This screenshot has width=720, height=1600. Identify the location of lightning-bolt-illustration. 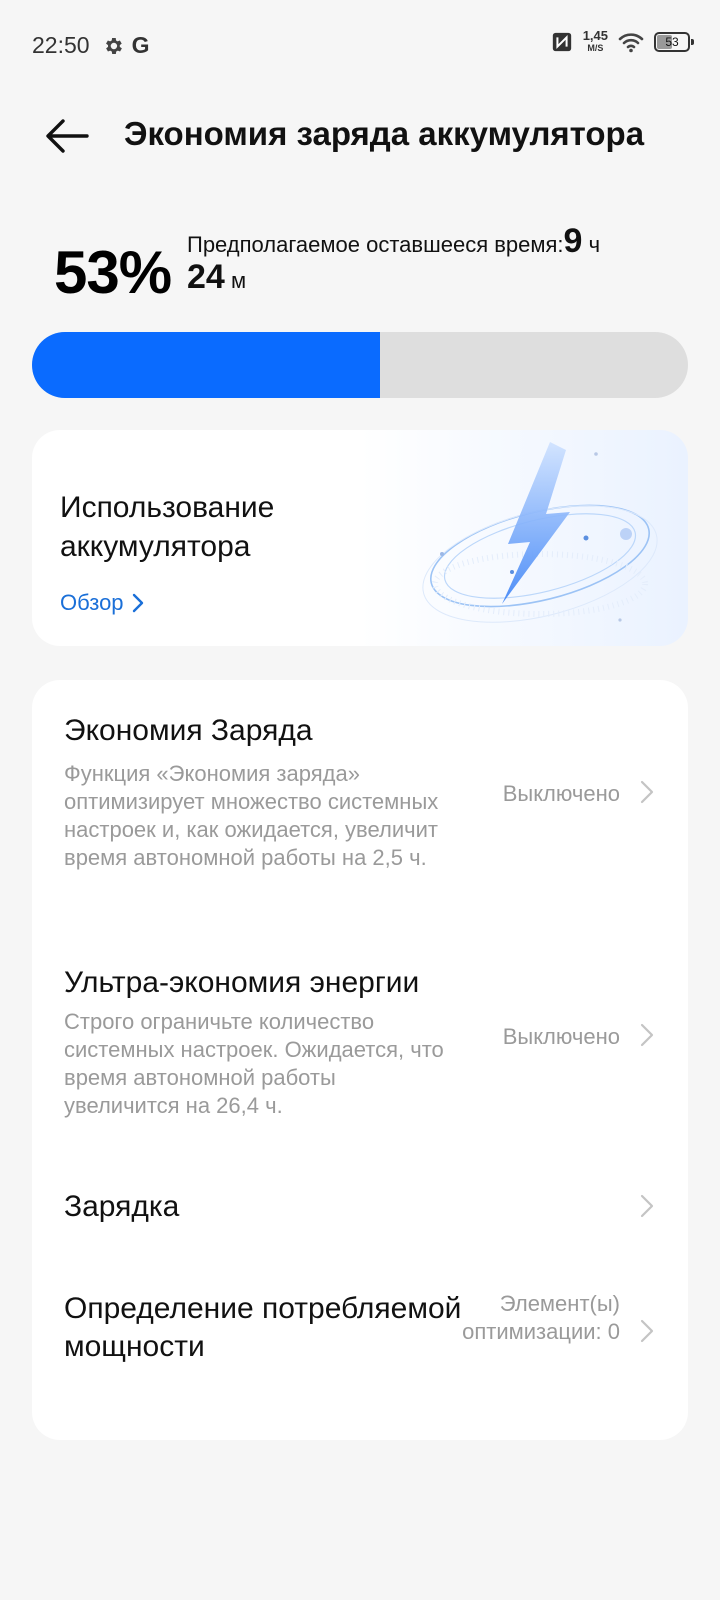
(540, 532).